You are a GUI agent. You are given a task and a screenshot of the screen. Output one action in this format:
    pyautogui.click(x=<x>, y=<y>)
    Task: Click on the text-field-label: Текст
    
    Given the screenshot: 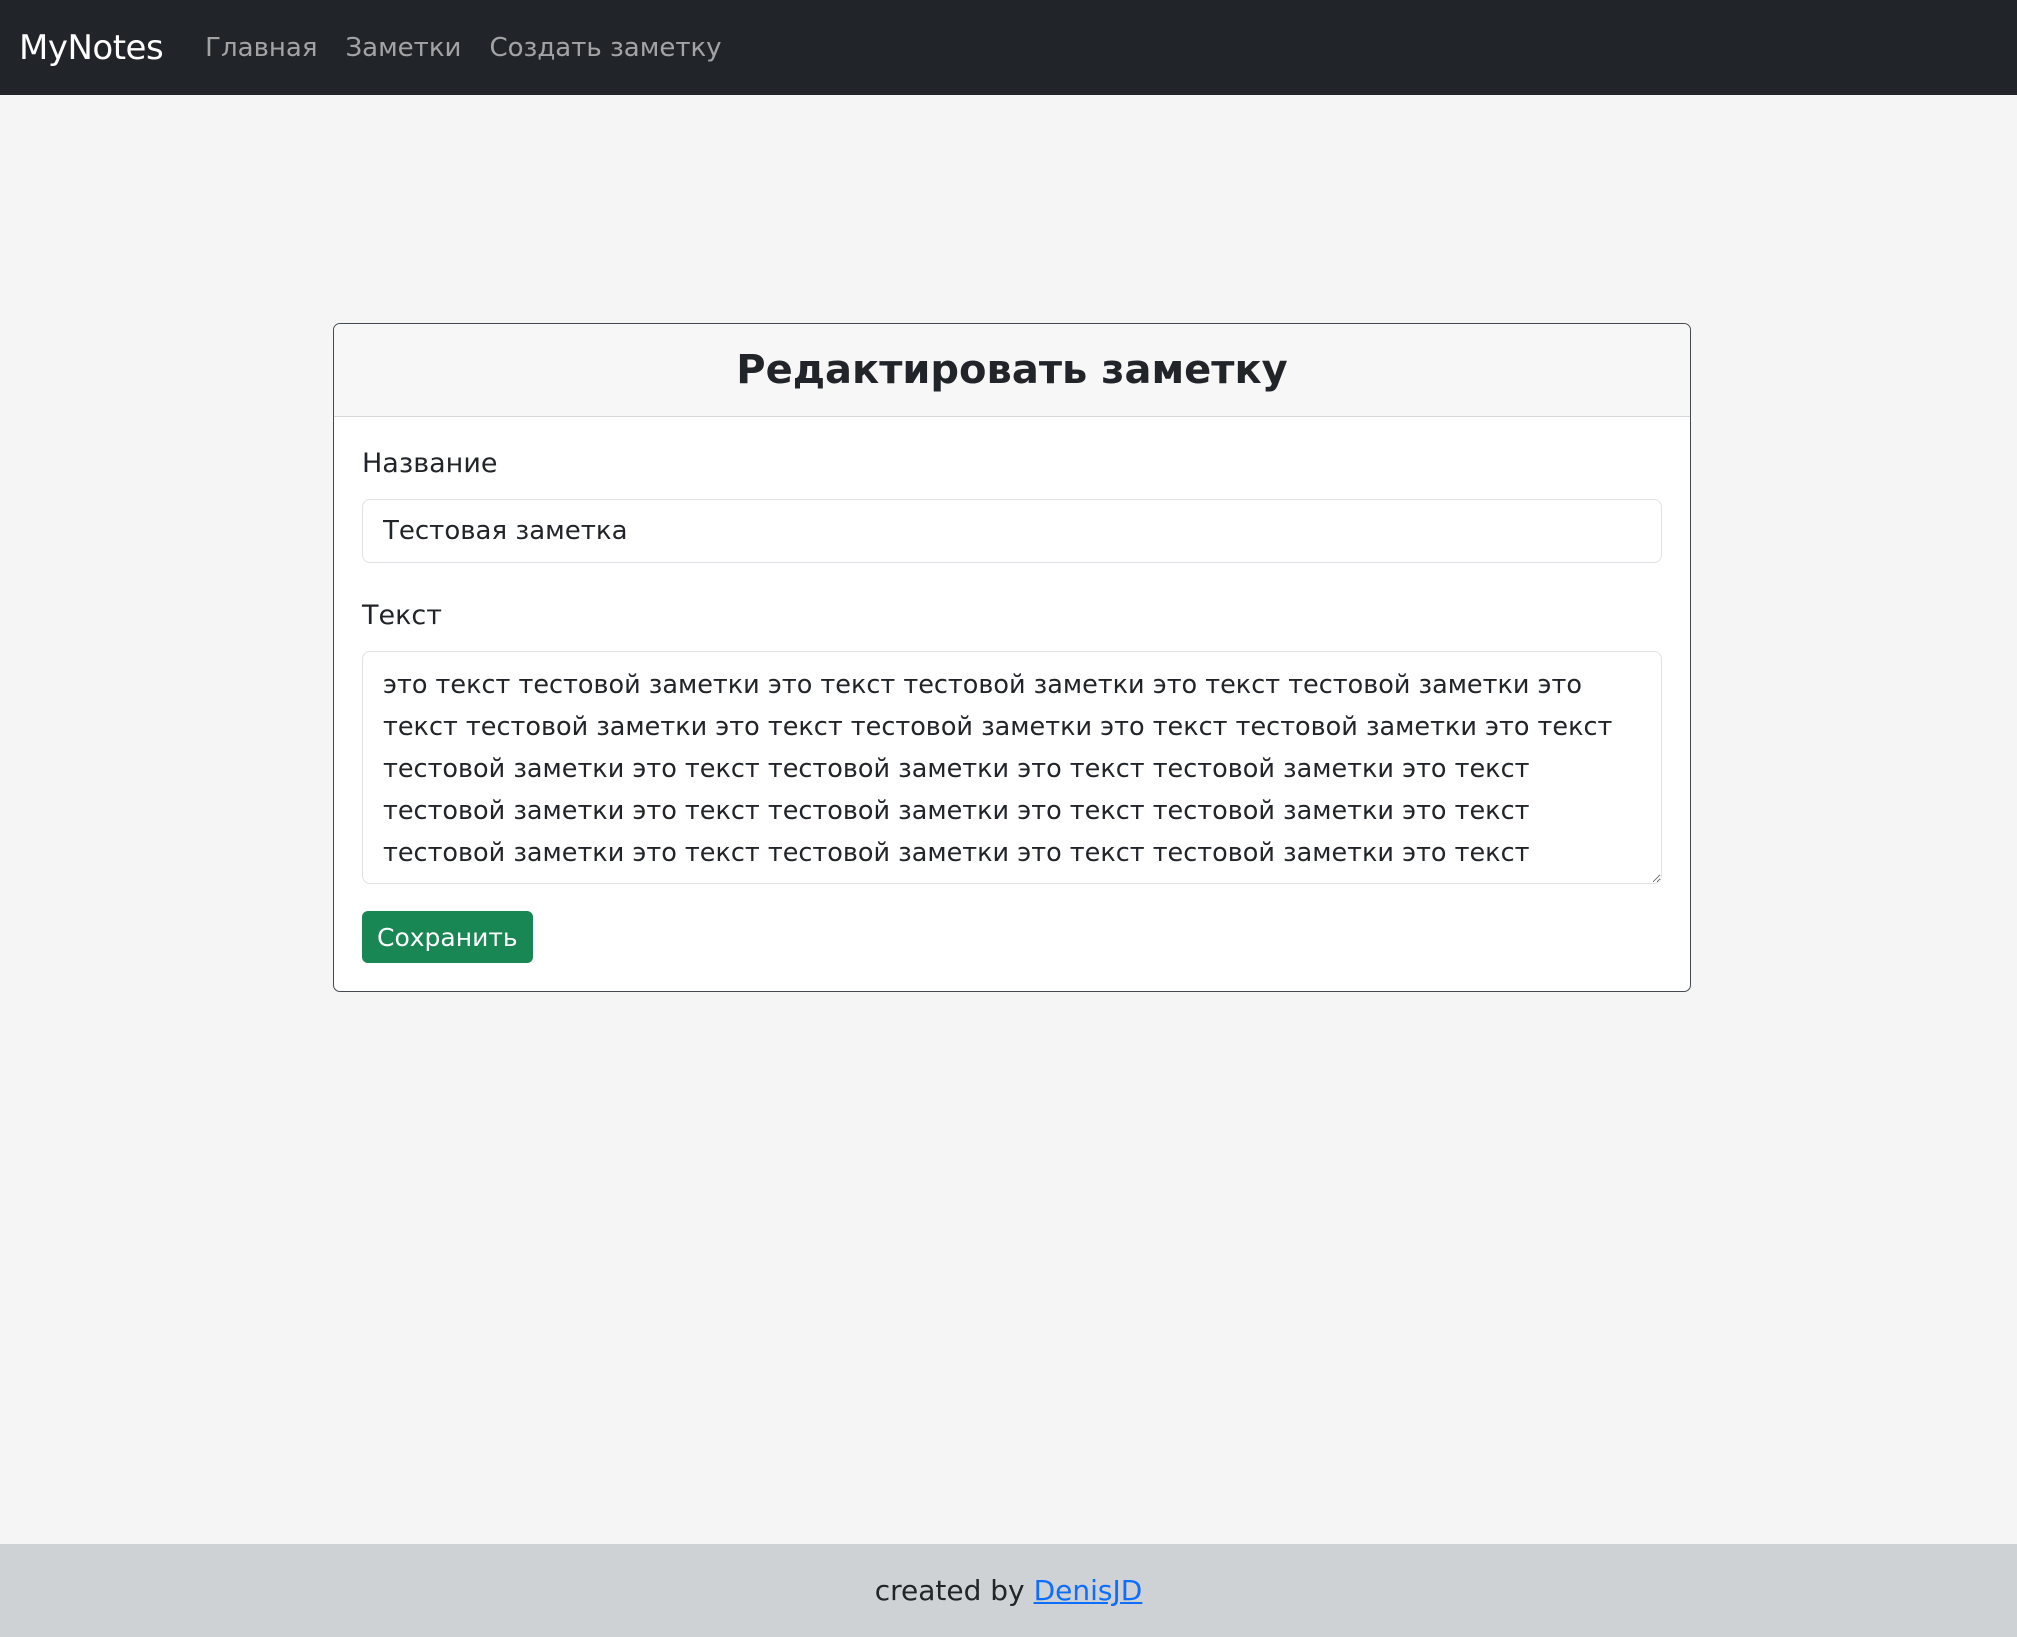 What is the action you would take?
    pyautogui.click(x=402, y=615)
    